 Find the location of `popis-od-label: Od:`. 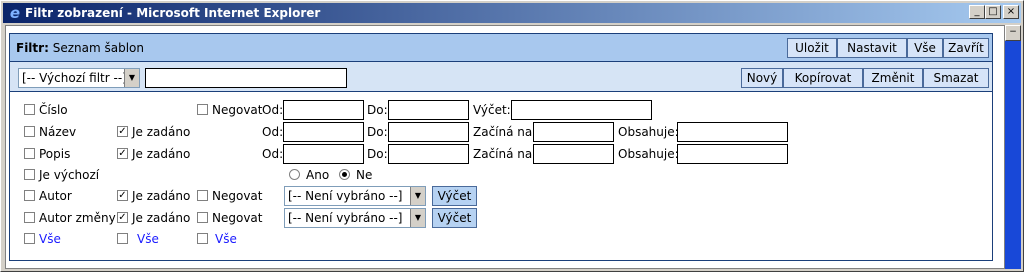

popis-od-label: Od: is located at coordinates (273, 154).